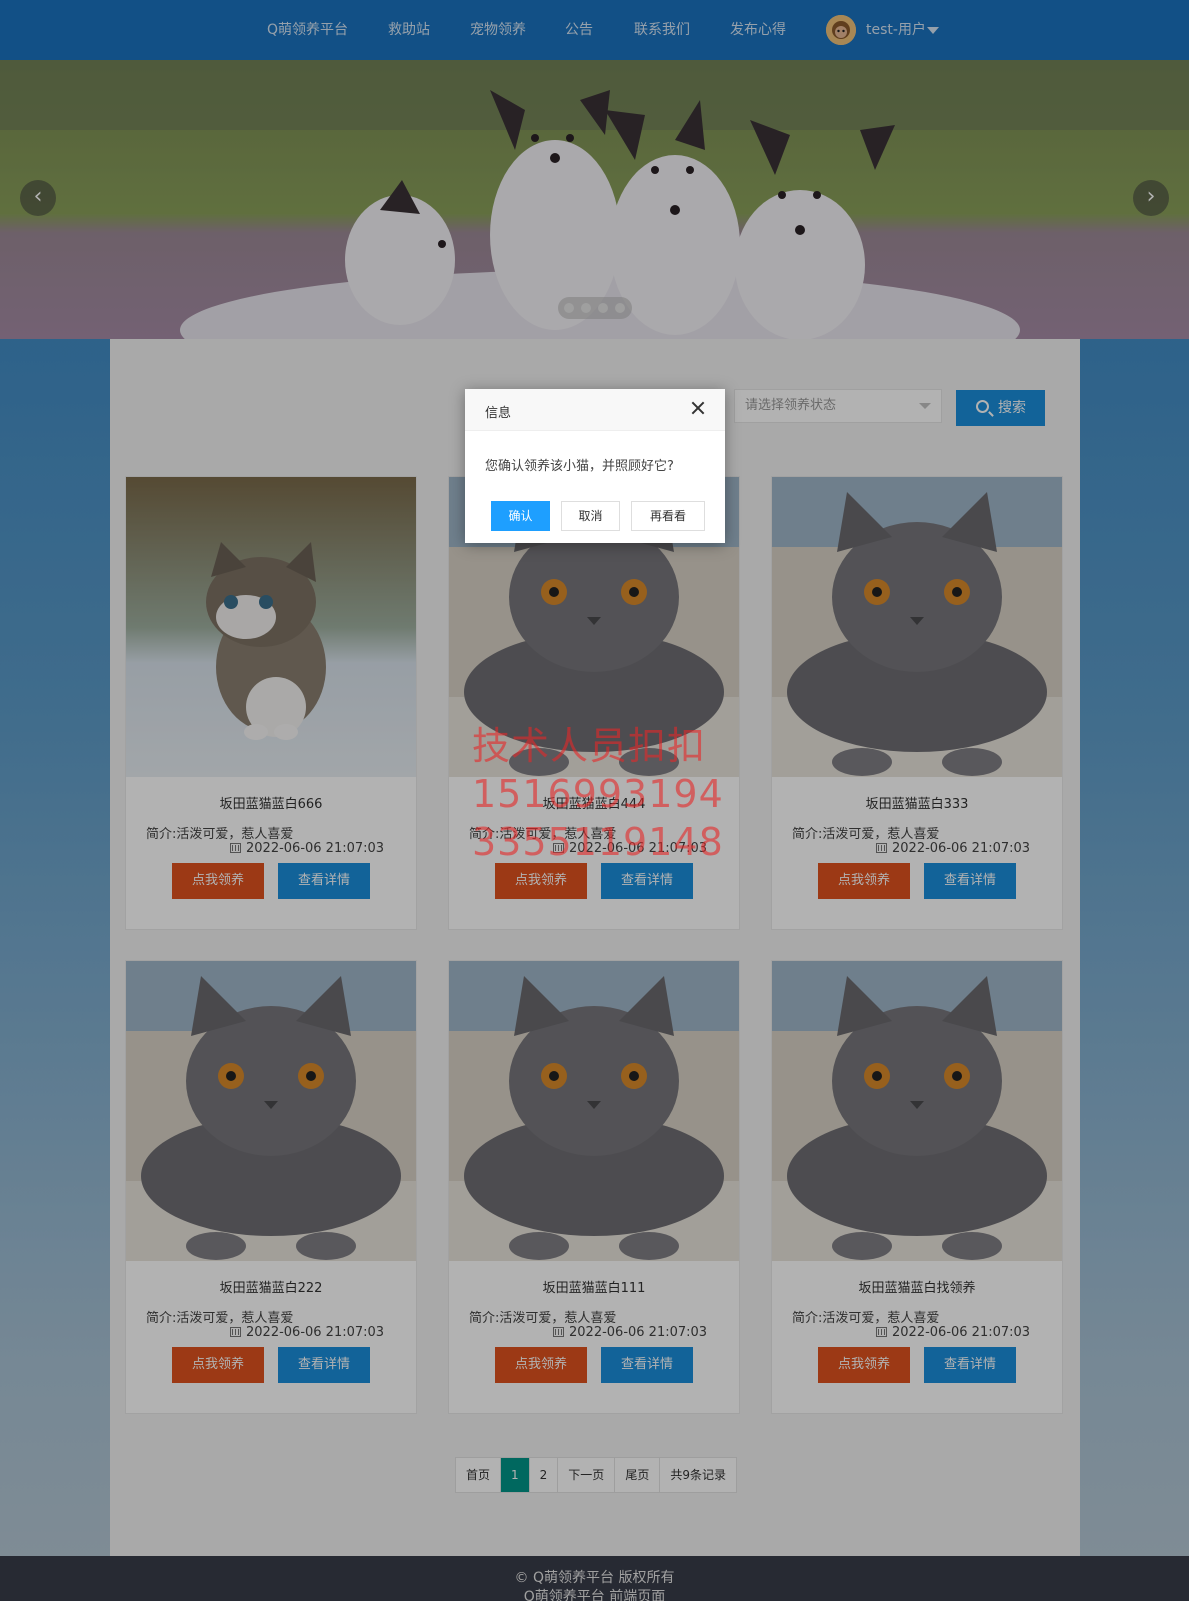 The width and height of the screenshot is (1189, 1601). Describe the element at coordinates (668, 516) in the screenshot. I see `look-again-button: 再看看` at that location.